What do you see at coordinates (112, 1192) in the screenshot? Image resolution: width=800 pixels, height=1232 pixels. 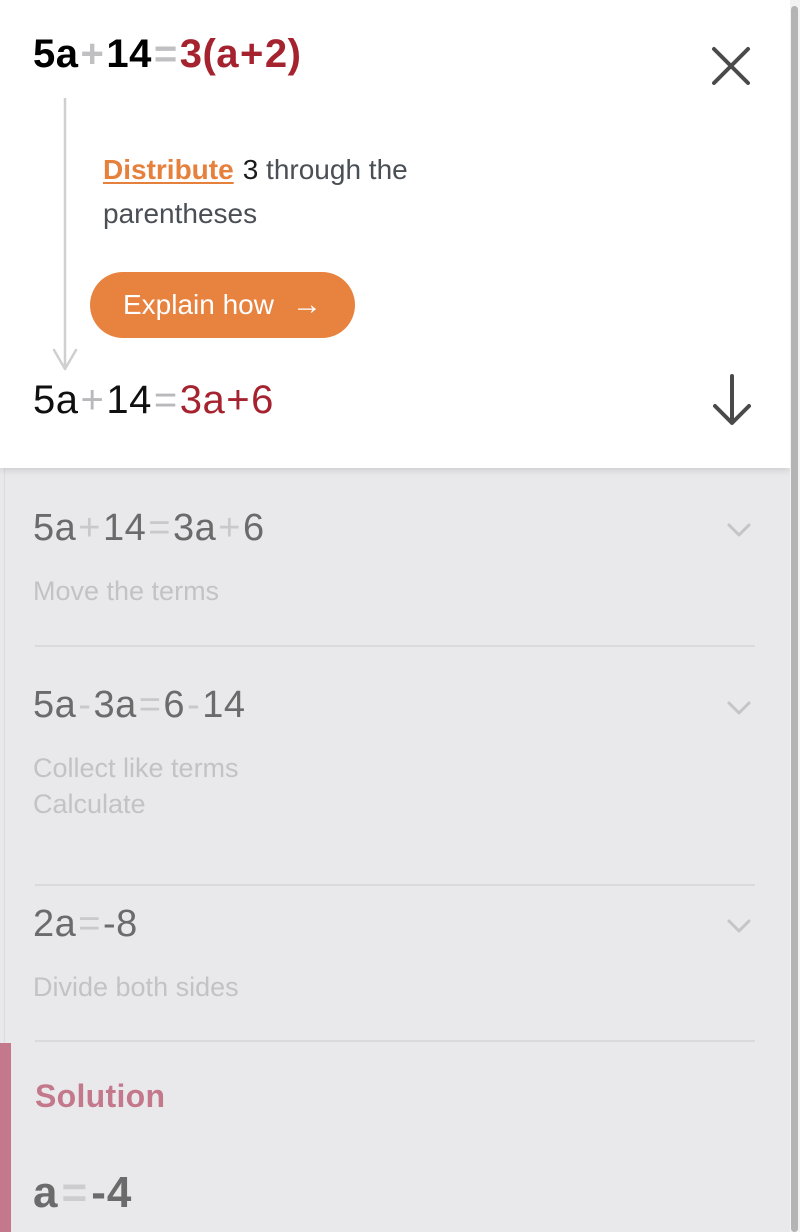 I see `equation-token: -4` at bounding box center [112, 1192].